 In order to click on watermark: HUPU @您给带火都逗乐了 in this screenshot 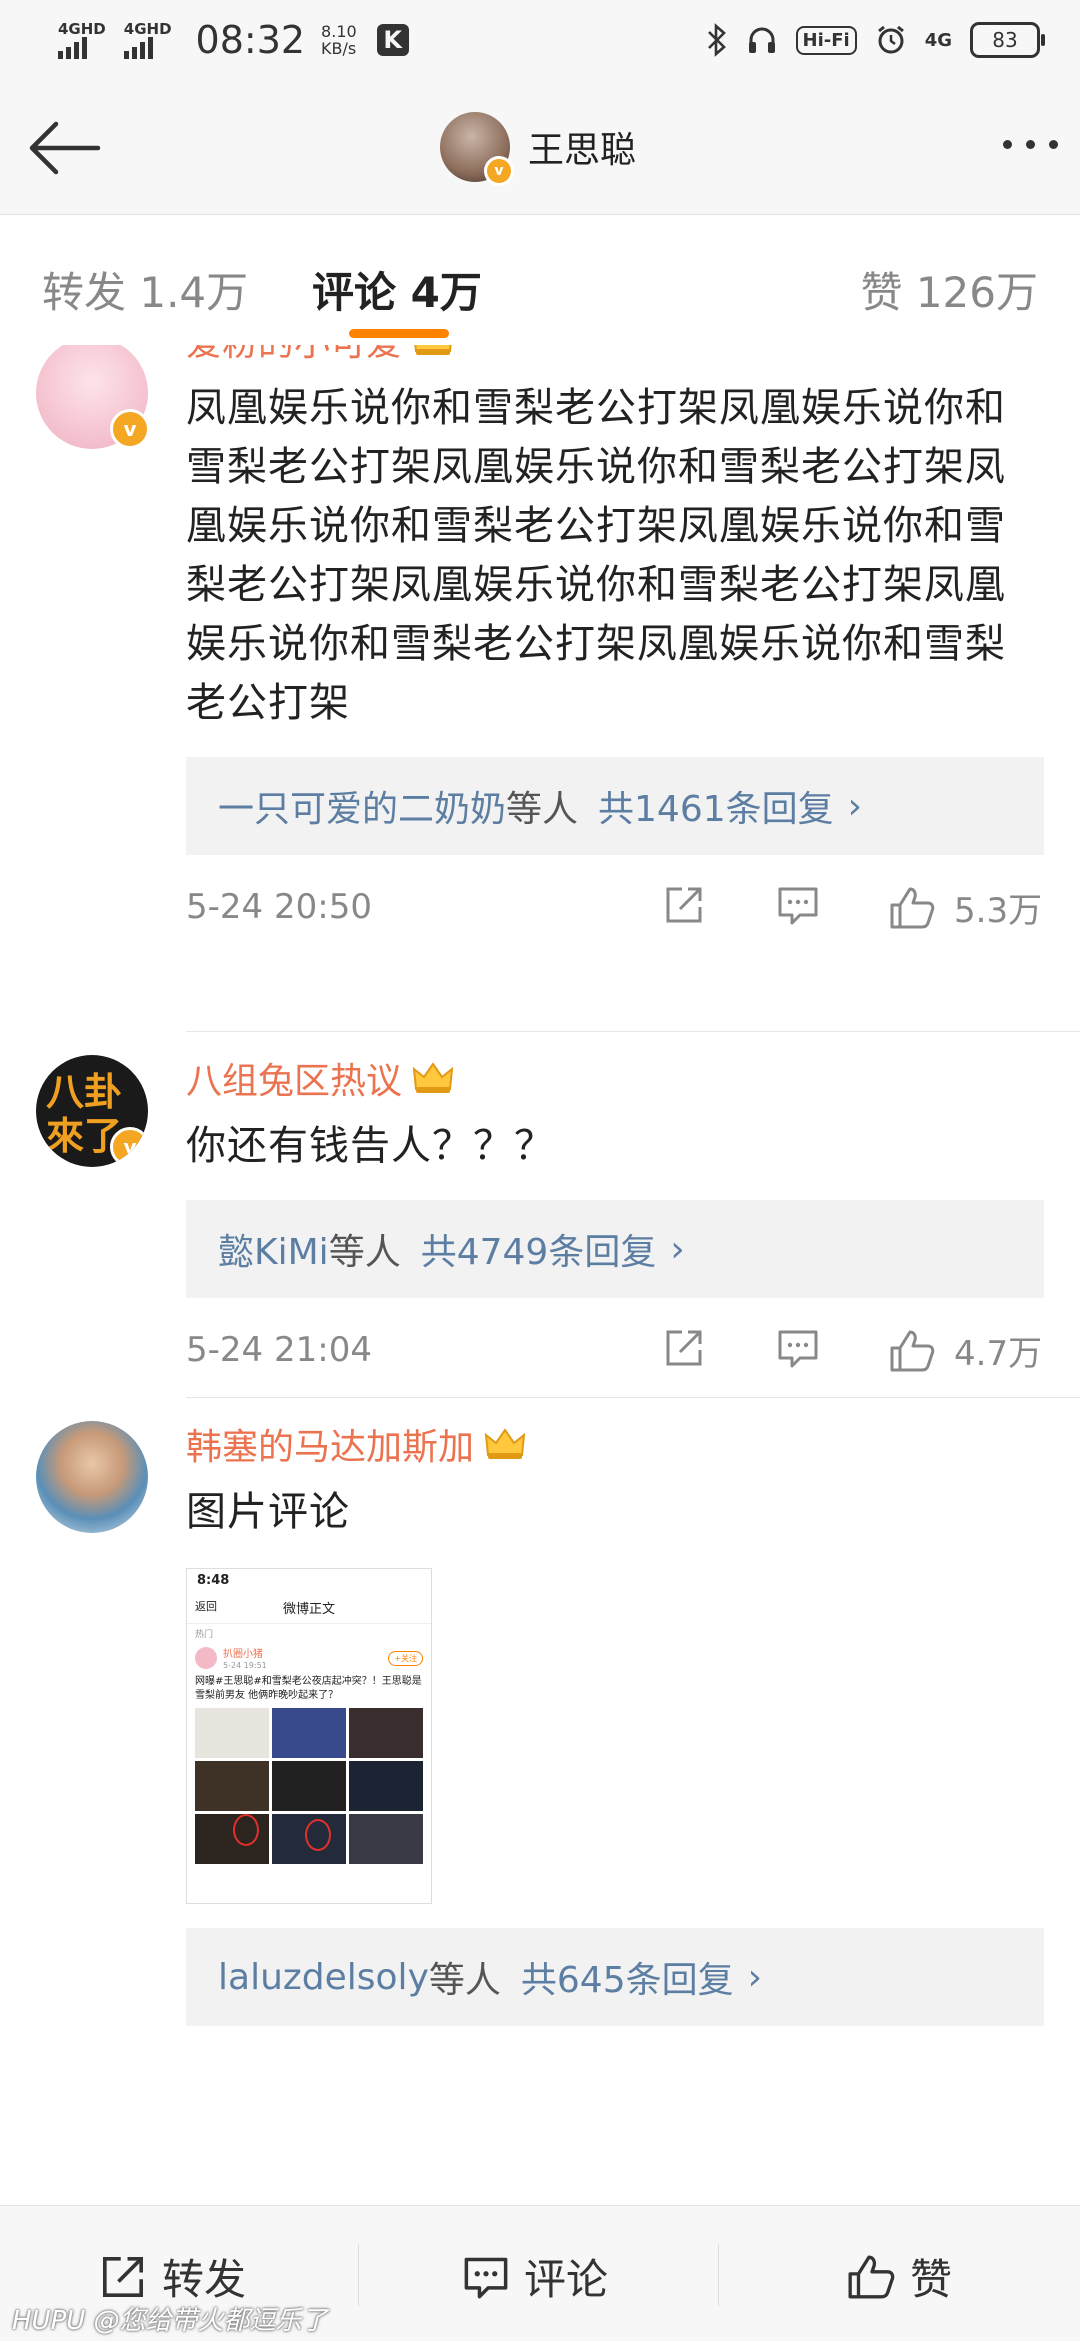, I will do `click(170, 2321)`.